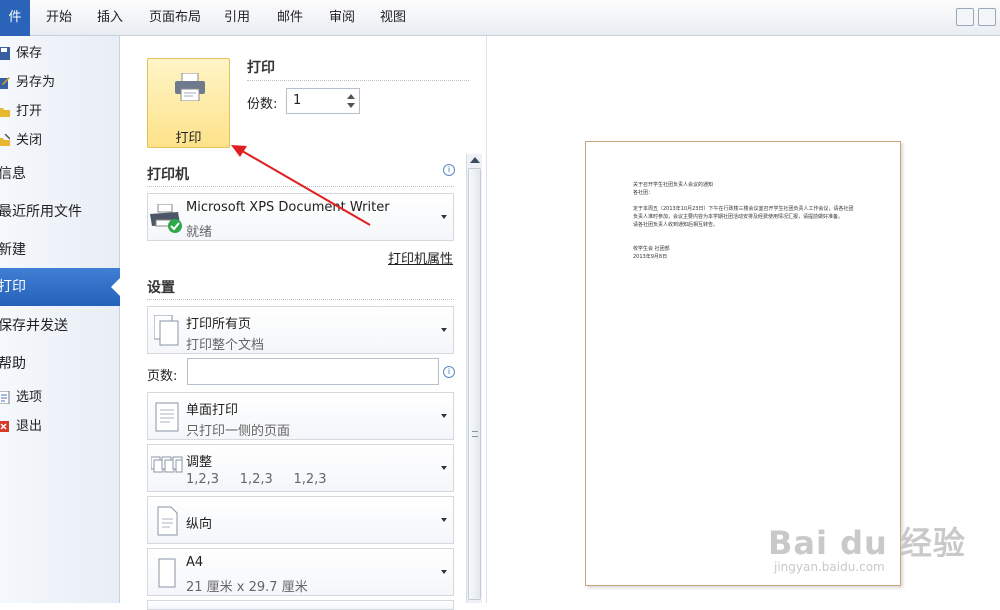 The height and width of the screenshot is (610, 1000). I want to click on collate-main: 调整, so click(199, 462).